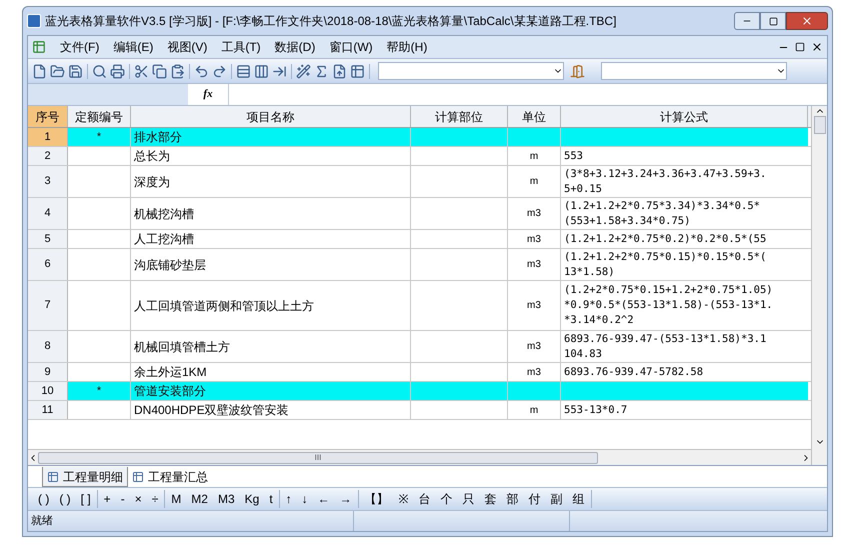 The width and height of the screenshot is (847, 555). Describe the element at coordinates (351, 47) in the screenshot. I see `menu-item: 窗口(W)` at that location.